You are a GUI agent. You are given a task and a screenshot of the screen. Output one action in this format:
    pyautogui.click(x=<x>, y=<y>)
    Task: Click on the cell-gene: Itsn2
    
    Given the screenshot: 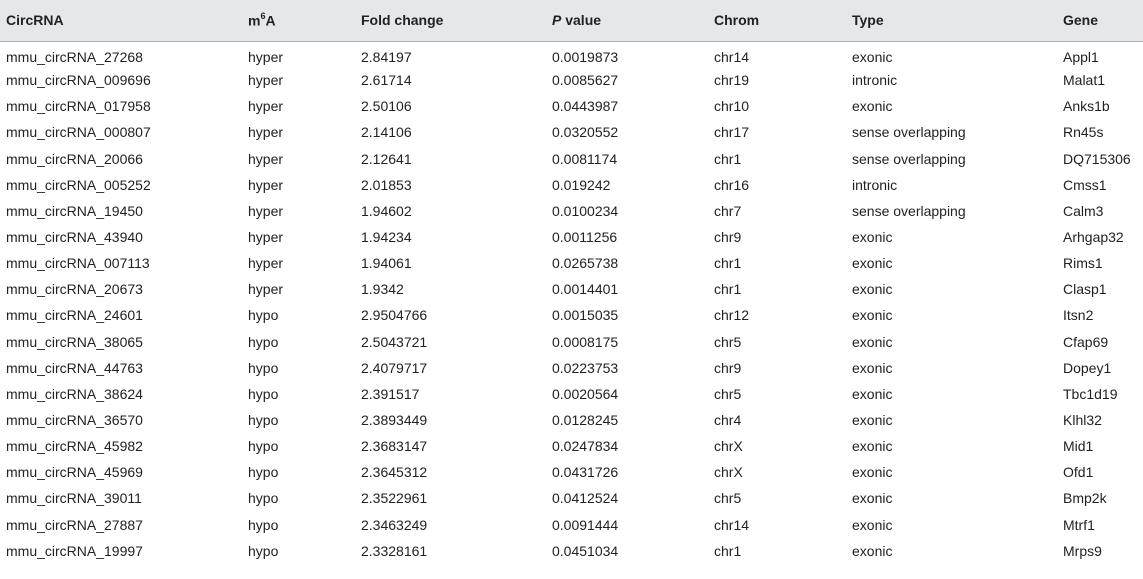 What is the action you would take?
    pyautogui.click(x=1078, y=315)
    